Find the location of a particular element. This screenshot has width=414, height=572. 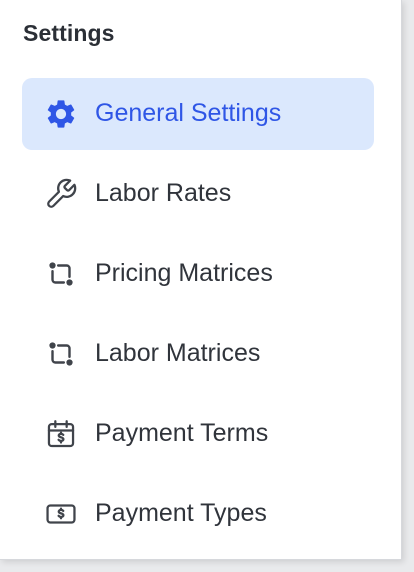

nav-item-payment-terms: Payment Terms is located at coordinates (198, 434).